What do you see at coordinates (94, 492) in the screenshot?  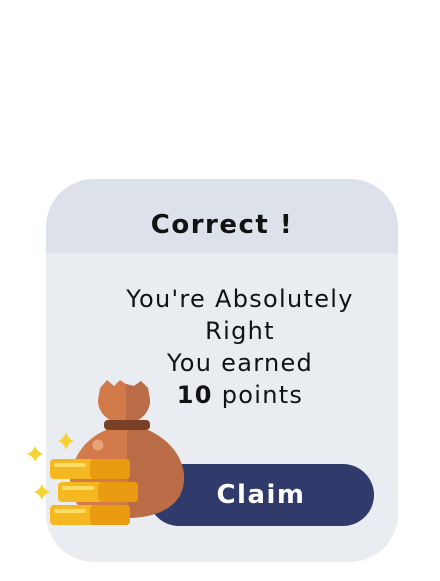 I see `coin-stack-icon` at bounding box center [94, 492].